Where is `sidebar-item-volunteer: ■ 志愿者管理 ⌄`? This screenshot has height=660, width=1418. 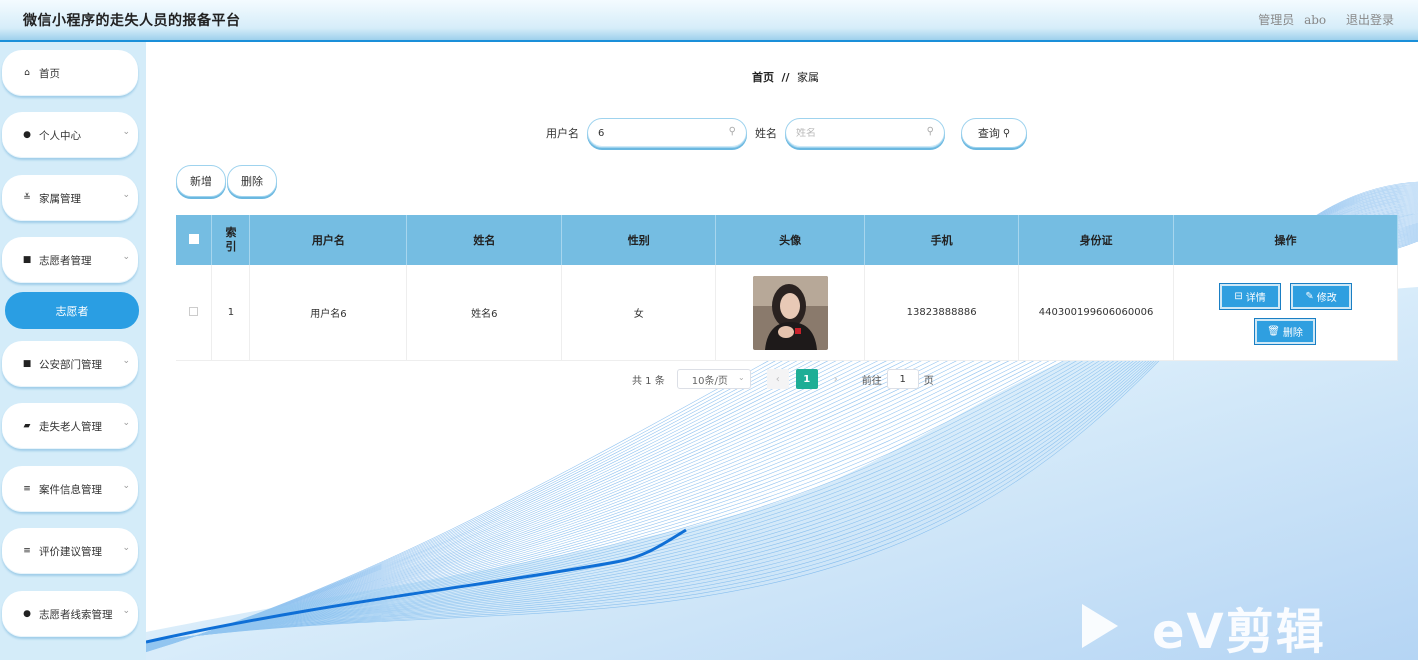
sidebar-item-volunteer: ■ 志愿者管理 ⌄ is located at coordinates (70, 260).